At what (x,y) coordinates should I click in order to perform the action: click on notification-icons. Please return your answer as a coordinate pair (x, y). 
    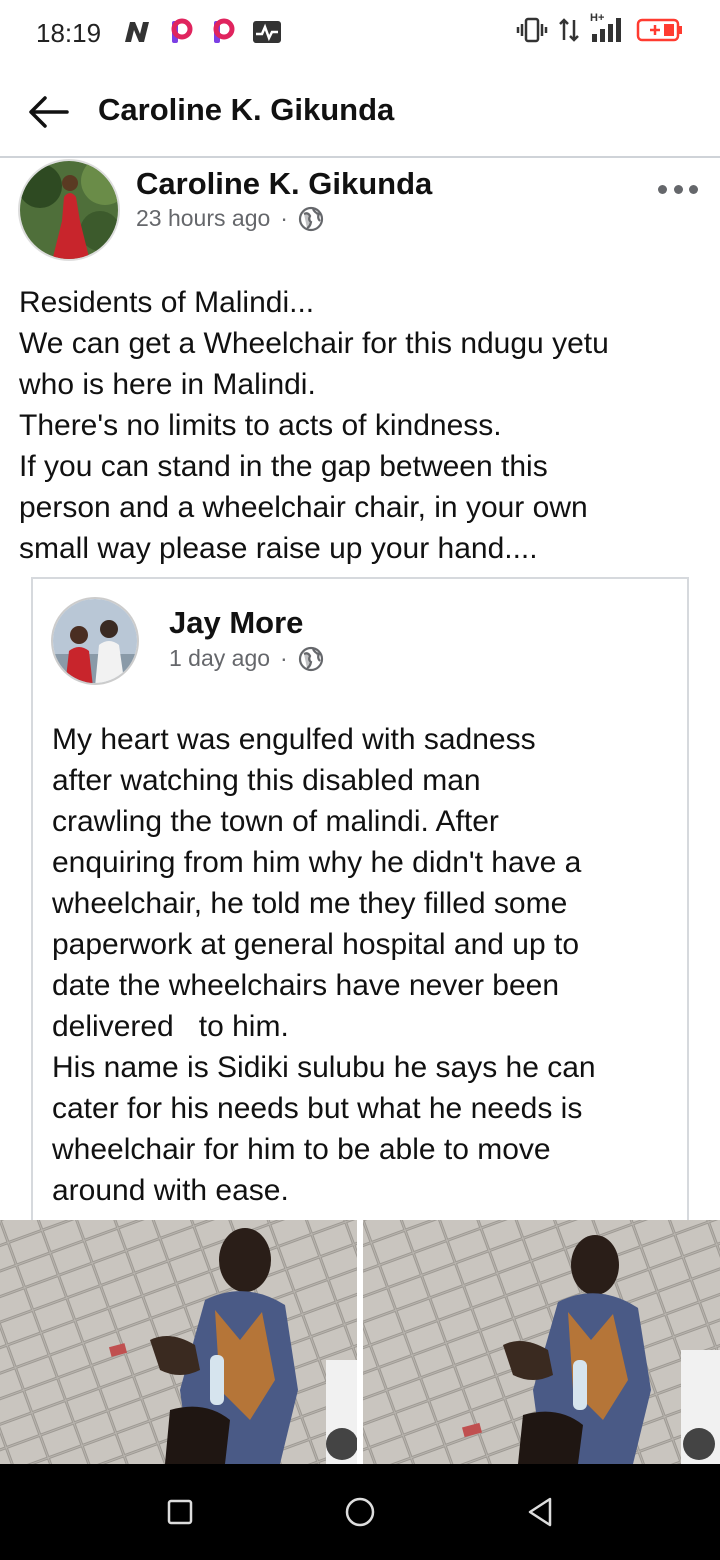
    Looking at the image, I should click on (202, 32).